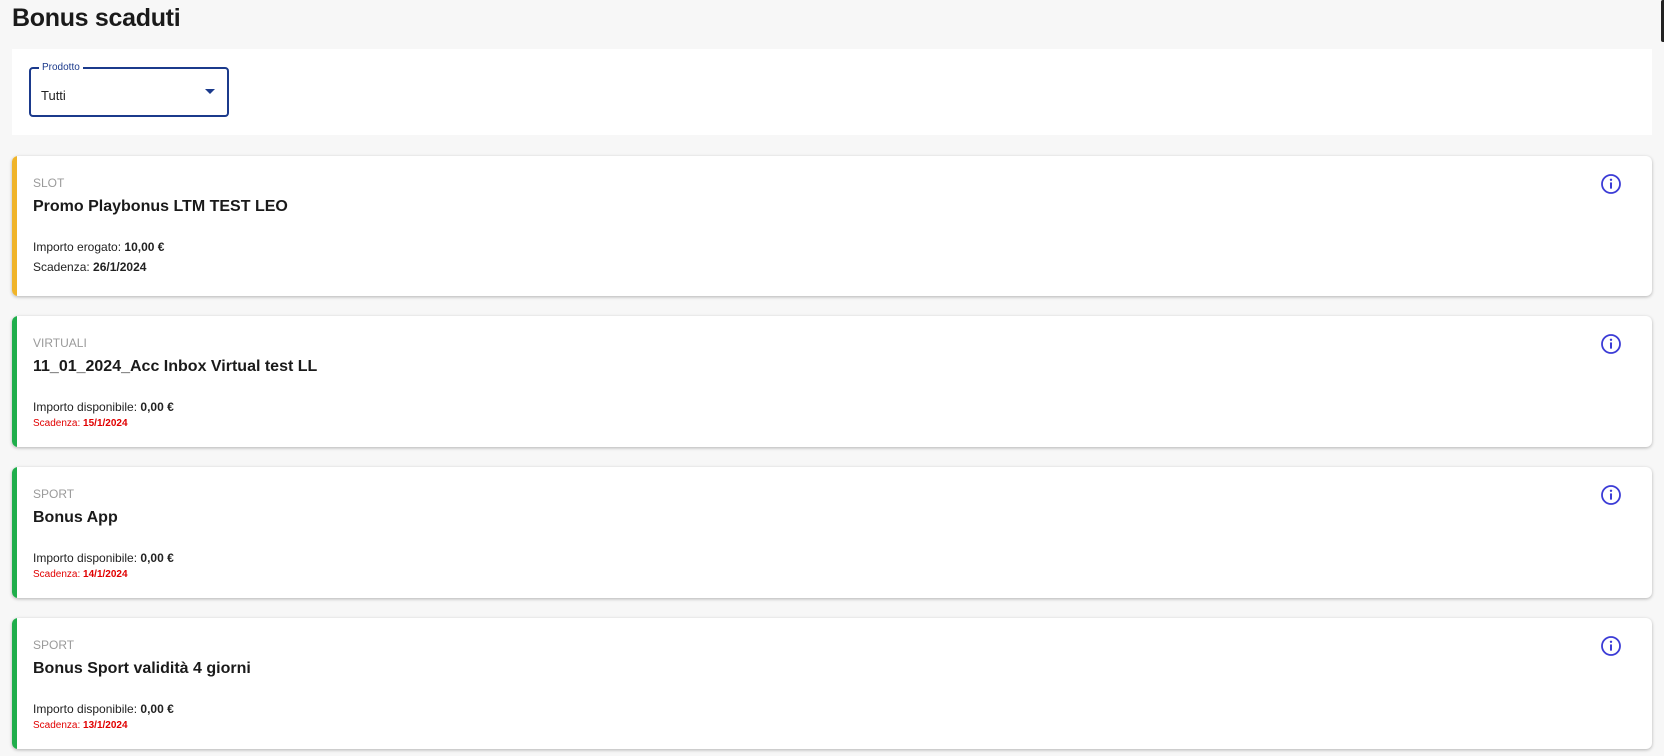 The image size is (1664, 756). Describe the element at coordinates (53, 95) in the screenshot. I see `product-select-value: Tutti` at that location.